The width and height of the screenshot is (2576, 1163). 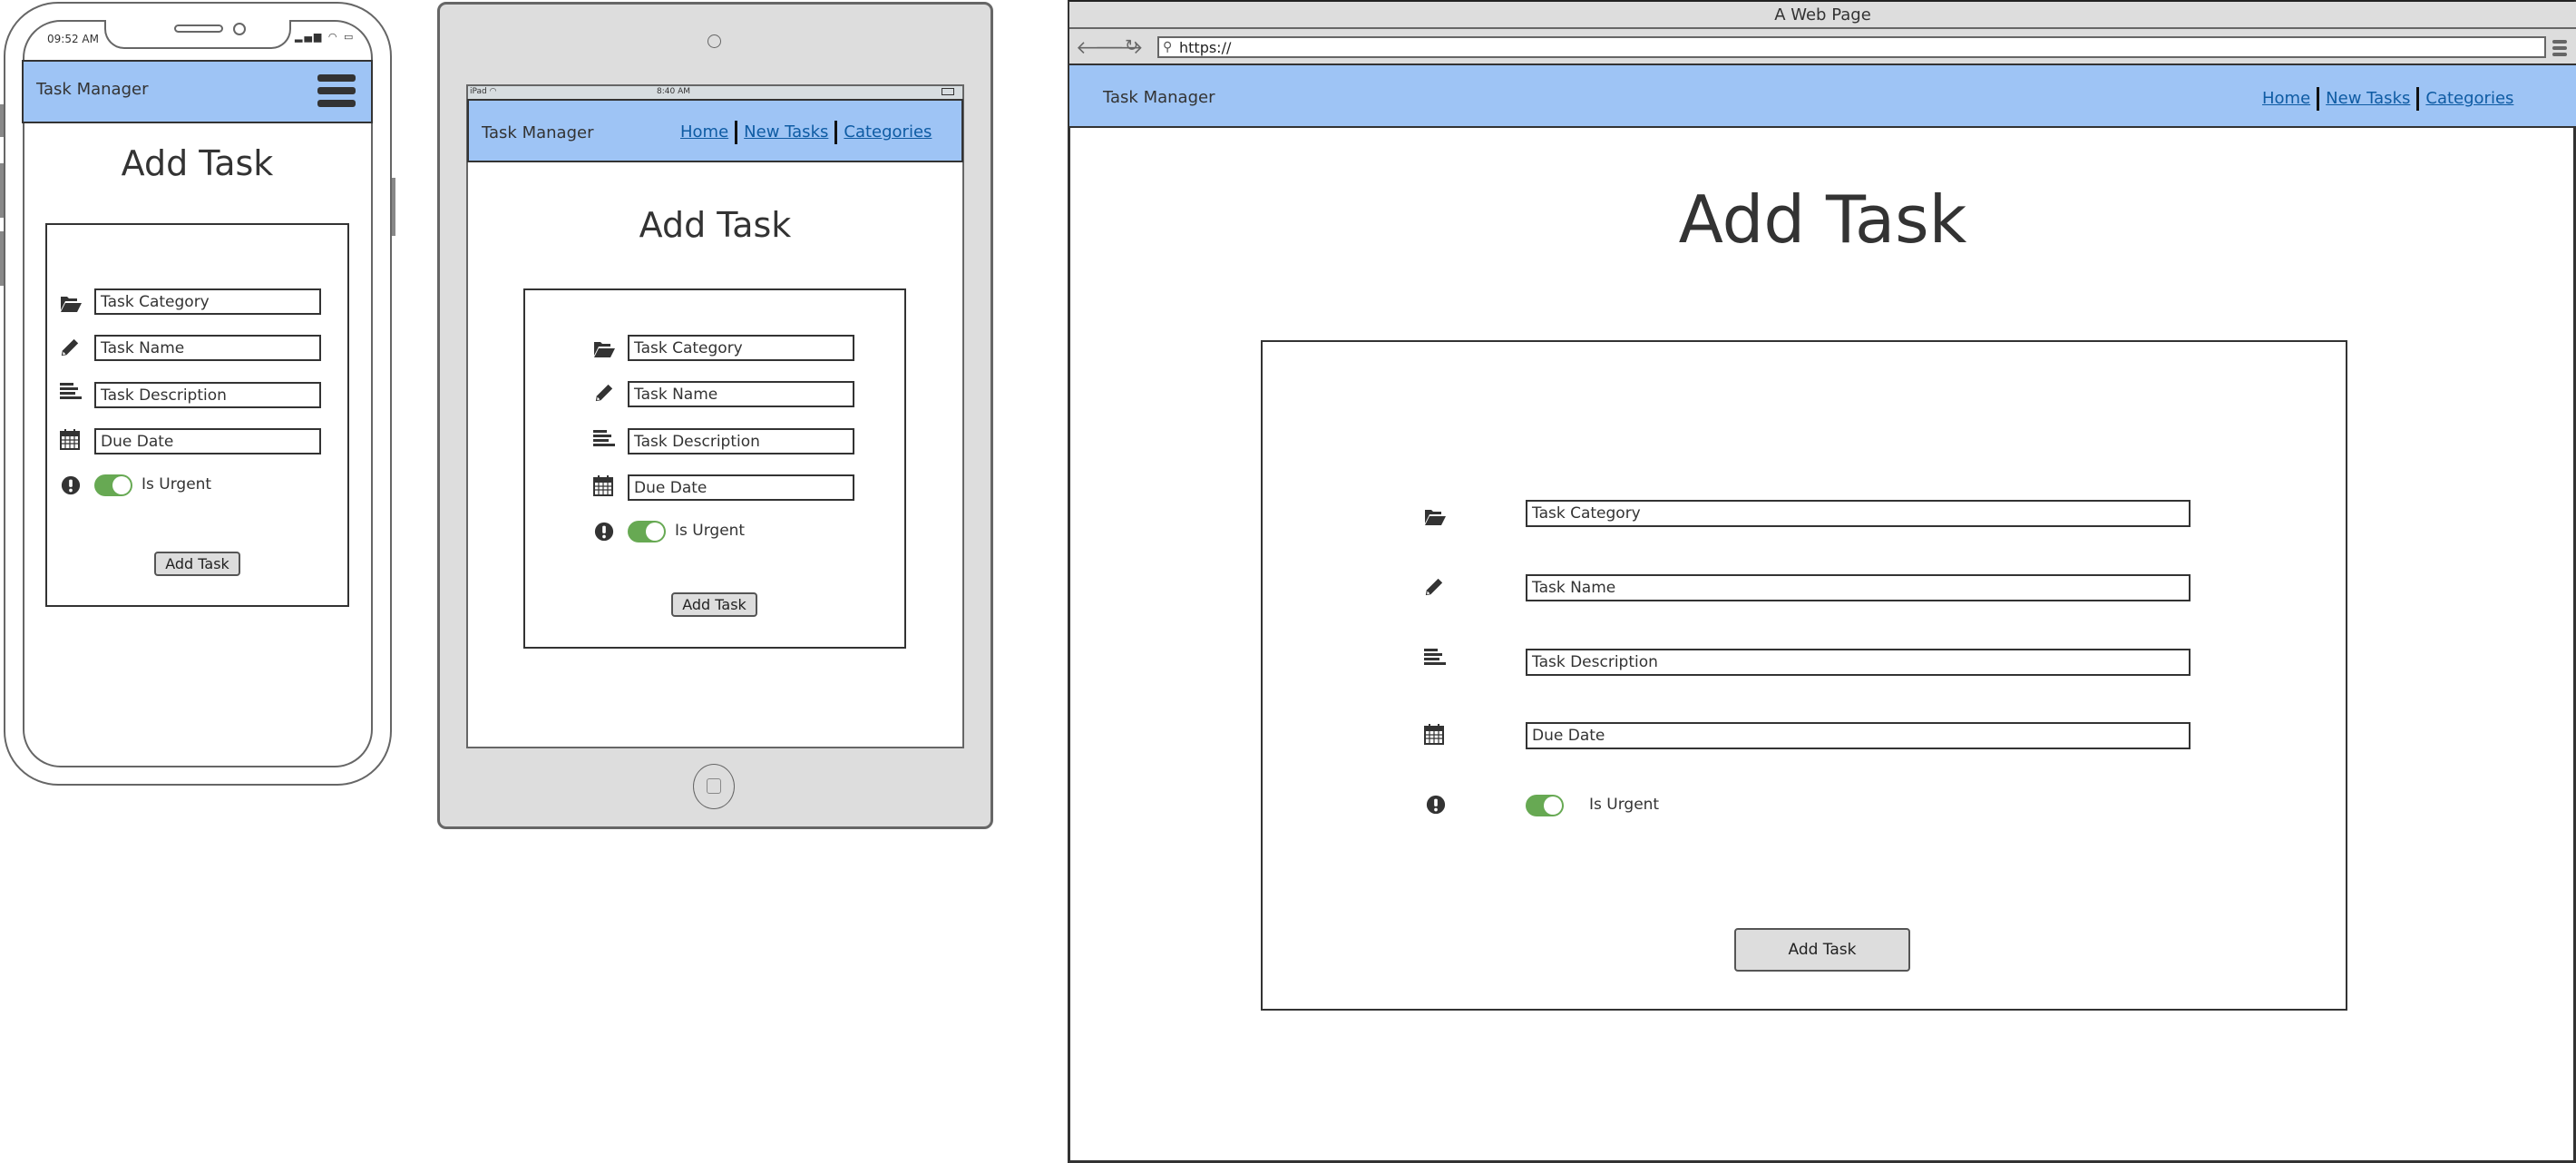 I want to click on battery-icon, so click(x=948, y=91).